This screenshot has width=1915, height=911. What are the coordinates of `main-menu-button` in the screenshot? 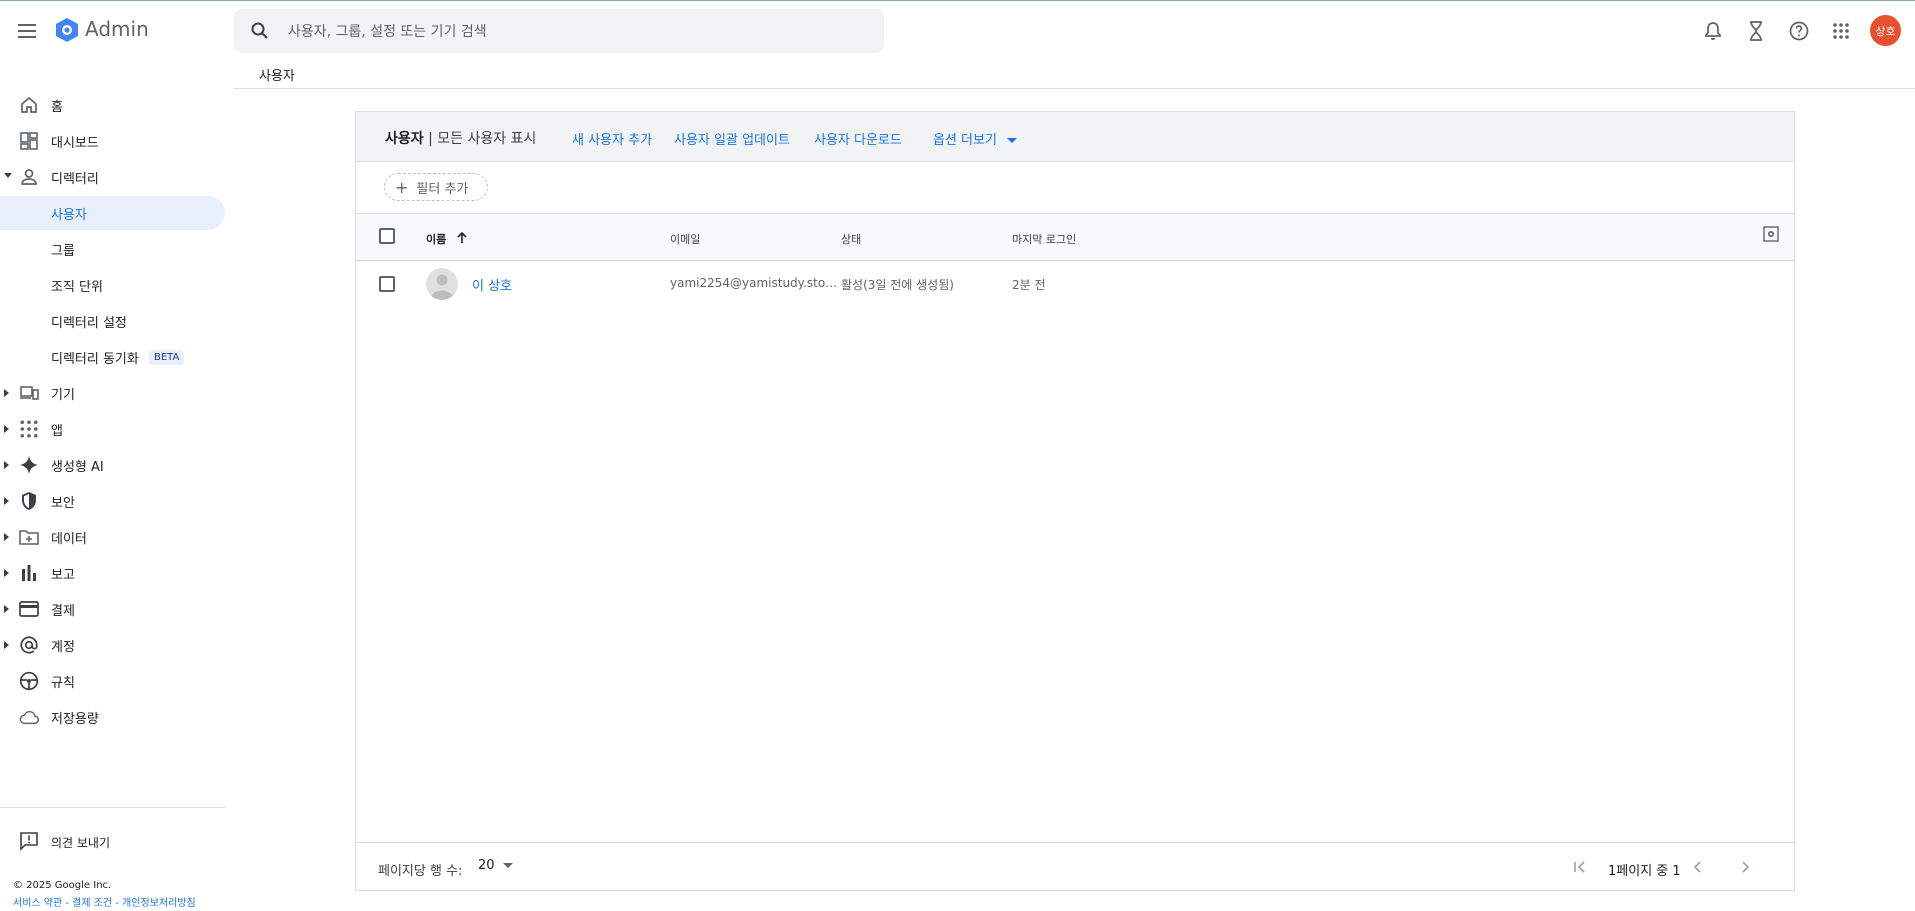 It's located at (27, 31).